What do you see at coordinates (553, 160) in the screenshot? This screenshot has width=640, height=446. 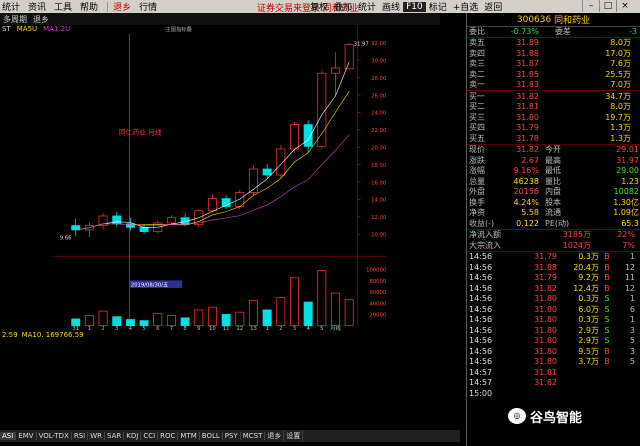 I see `quote-stat-label: 最高` at bounding box center [553, 160].